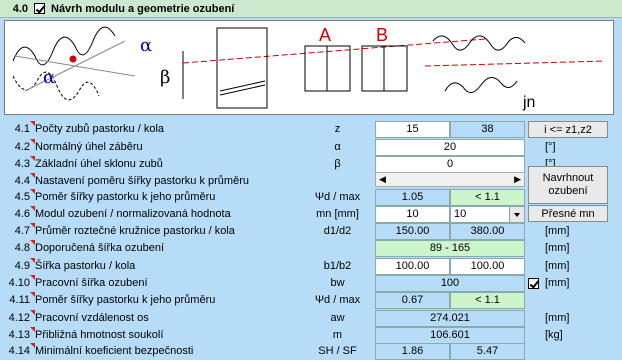 The image size is (622, 360). Describe the element at coordinates (17, 180) in the screenshot. I see `row-number: 4.4` at that location.